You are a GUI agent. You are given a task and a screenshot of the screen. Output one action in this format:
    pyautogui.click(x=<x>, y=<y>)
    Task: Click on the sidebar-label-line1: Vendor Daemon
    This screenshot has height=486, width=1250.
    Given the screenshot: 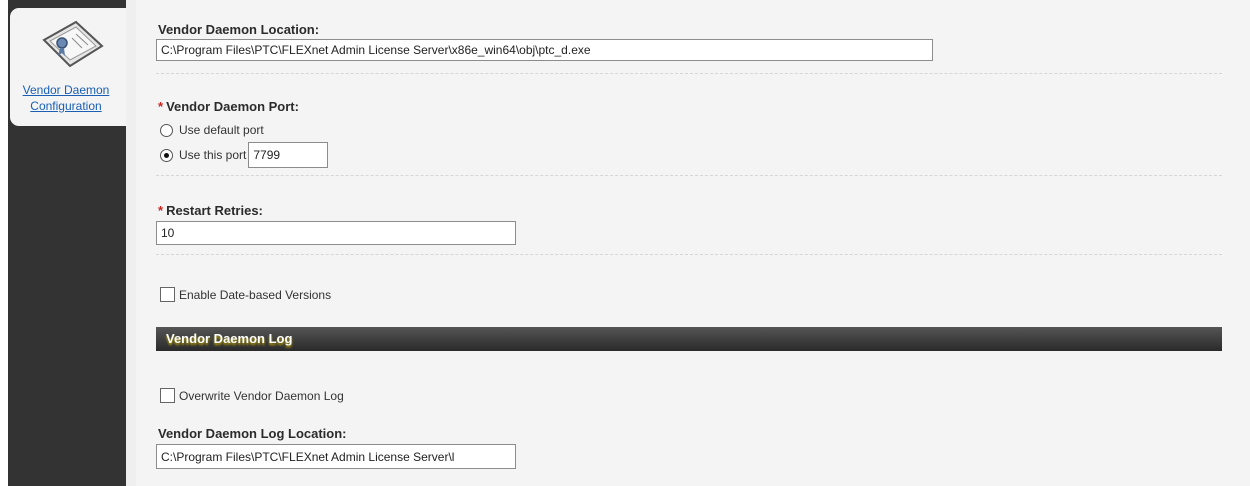 What is the action you would take?
    pyautogui.click(x=66, y=90)
    